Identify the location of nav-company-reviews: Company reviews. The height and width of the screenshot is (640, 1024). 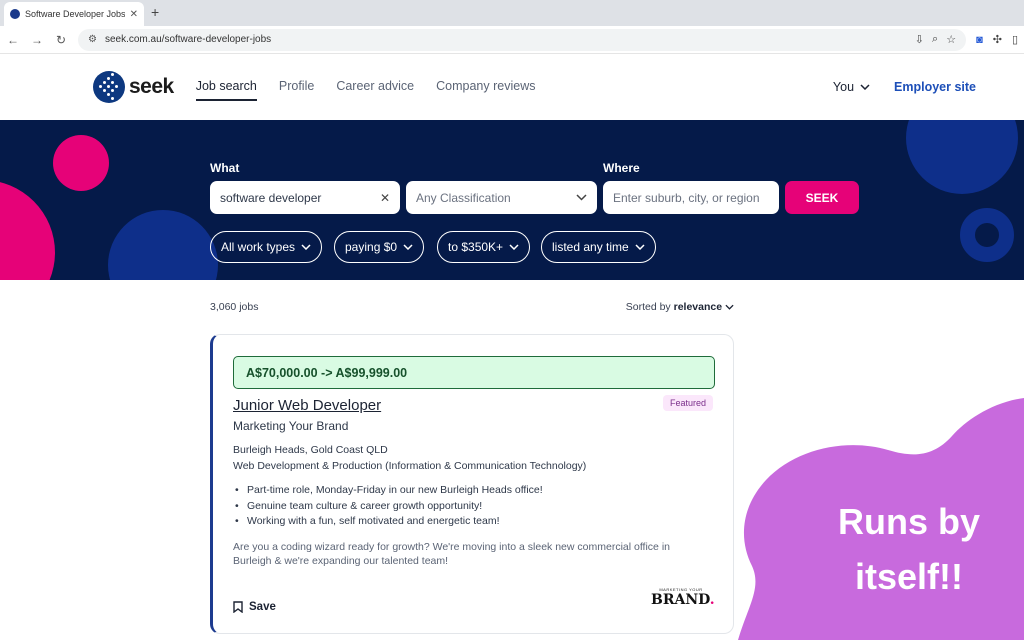
(485, 87).